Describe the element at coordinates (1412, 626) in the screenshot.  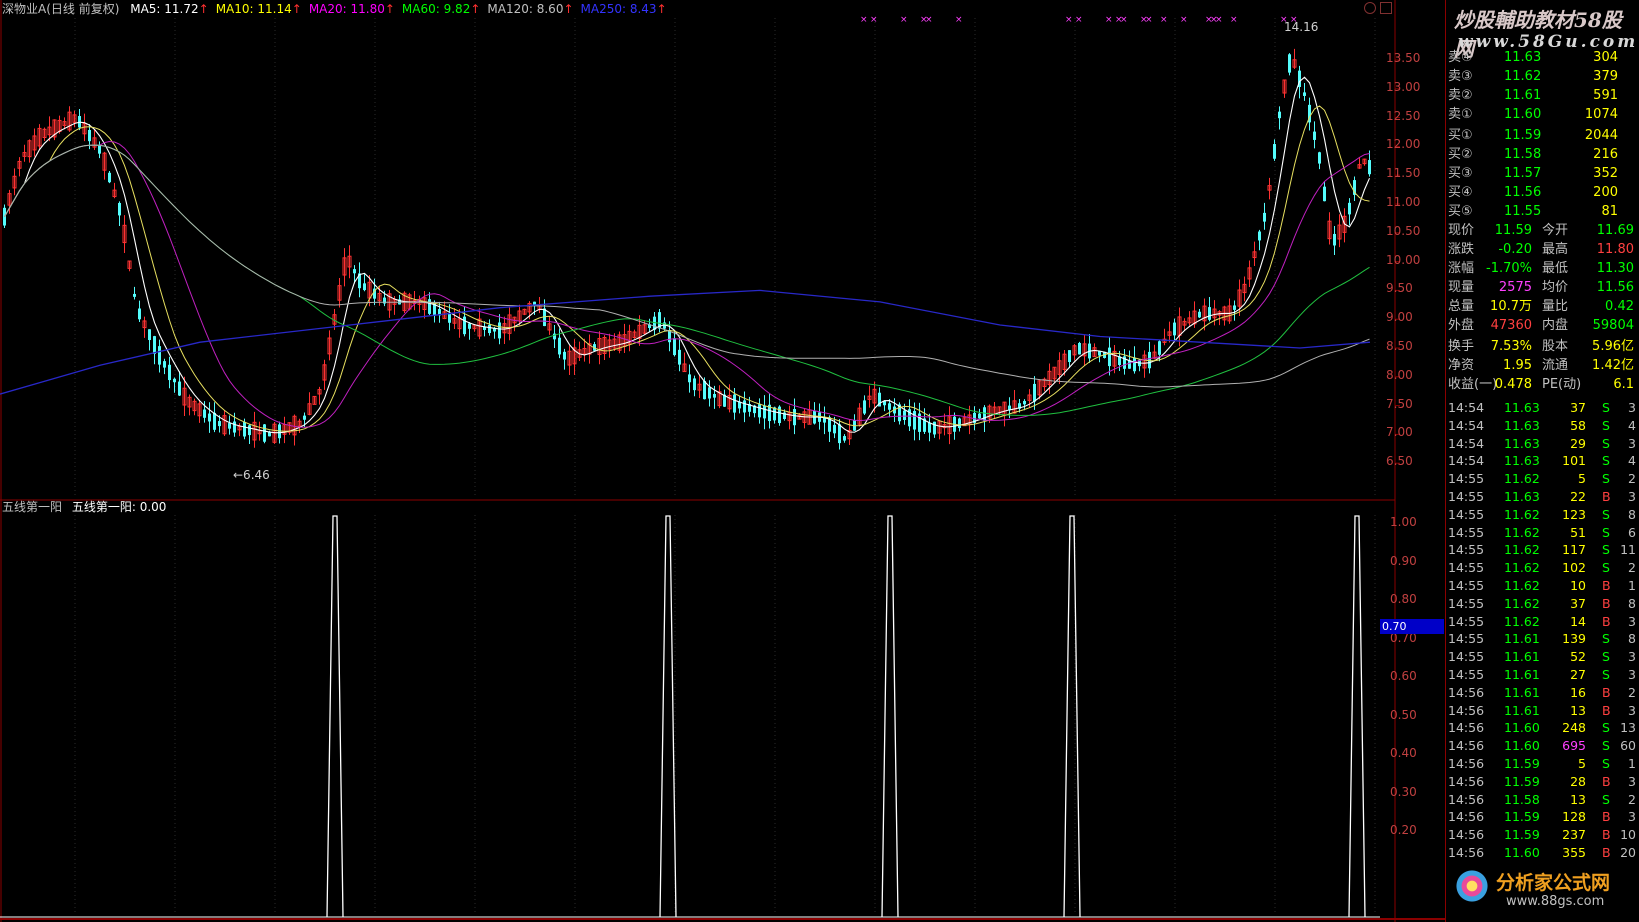
I see `indicator-current-value: 0.70` at that location.